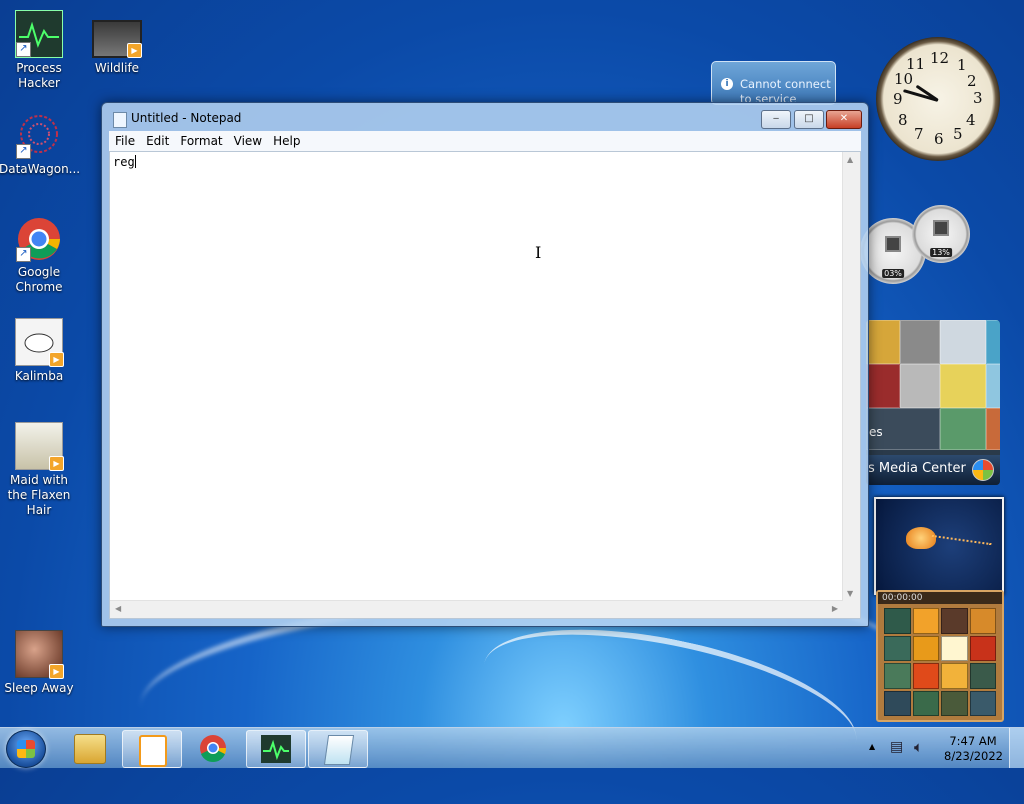 This screenshot has width=1024, height=804. What do you see at coordinates (485, 118) in the screenshot?
I see `notepad-titlebar: Untitled - Notepad ‒ □ ✕` at bounding box center [485, 118].